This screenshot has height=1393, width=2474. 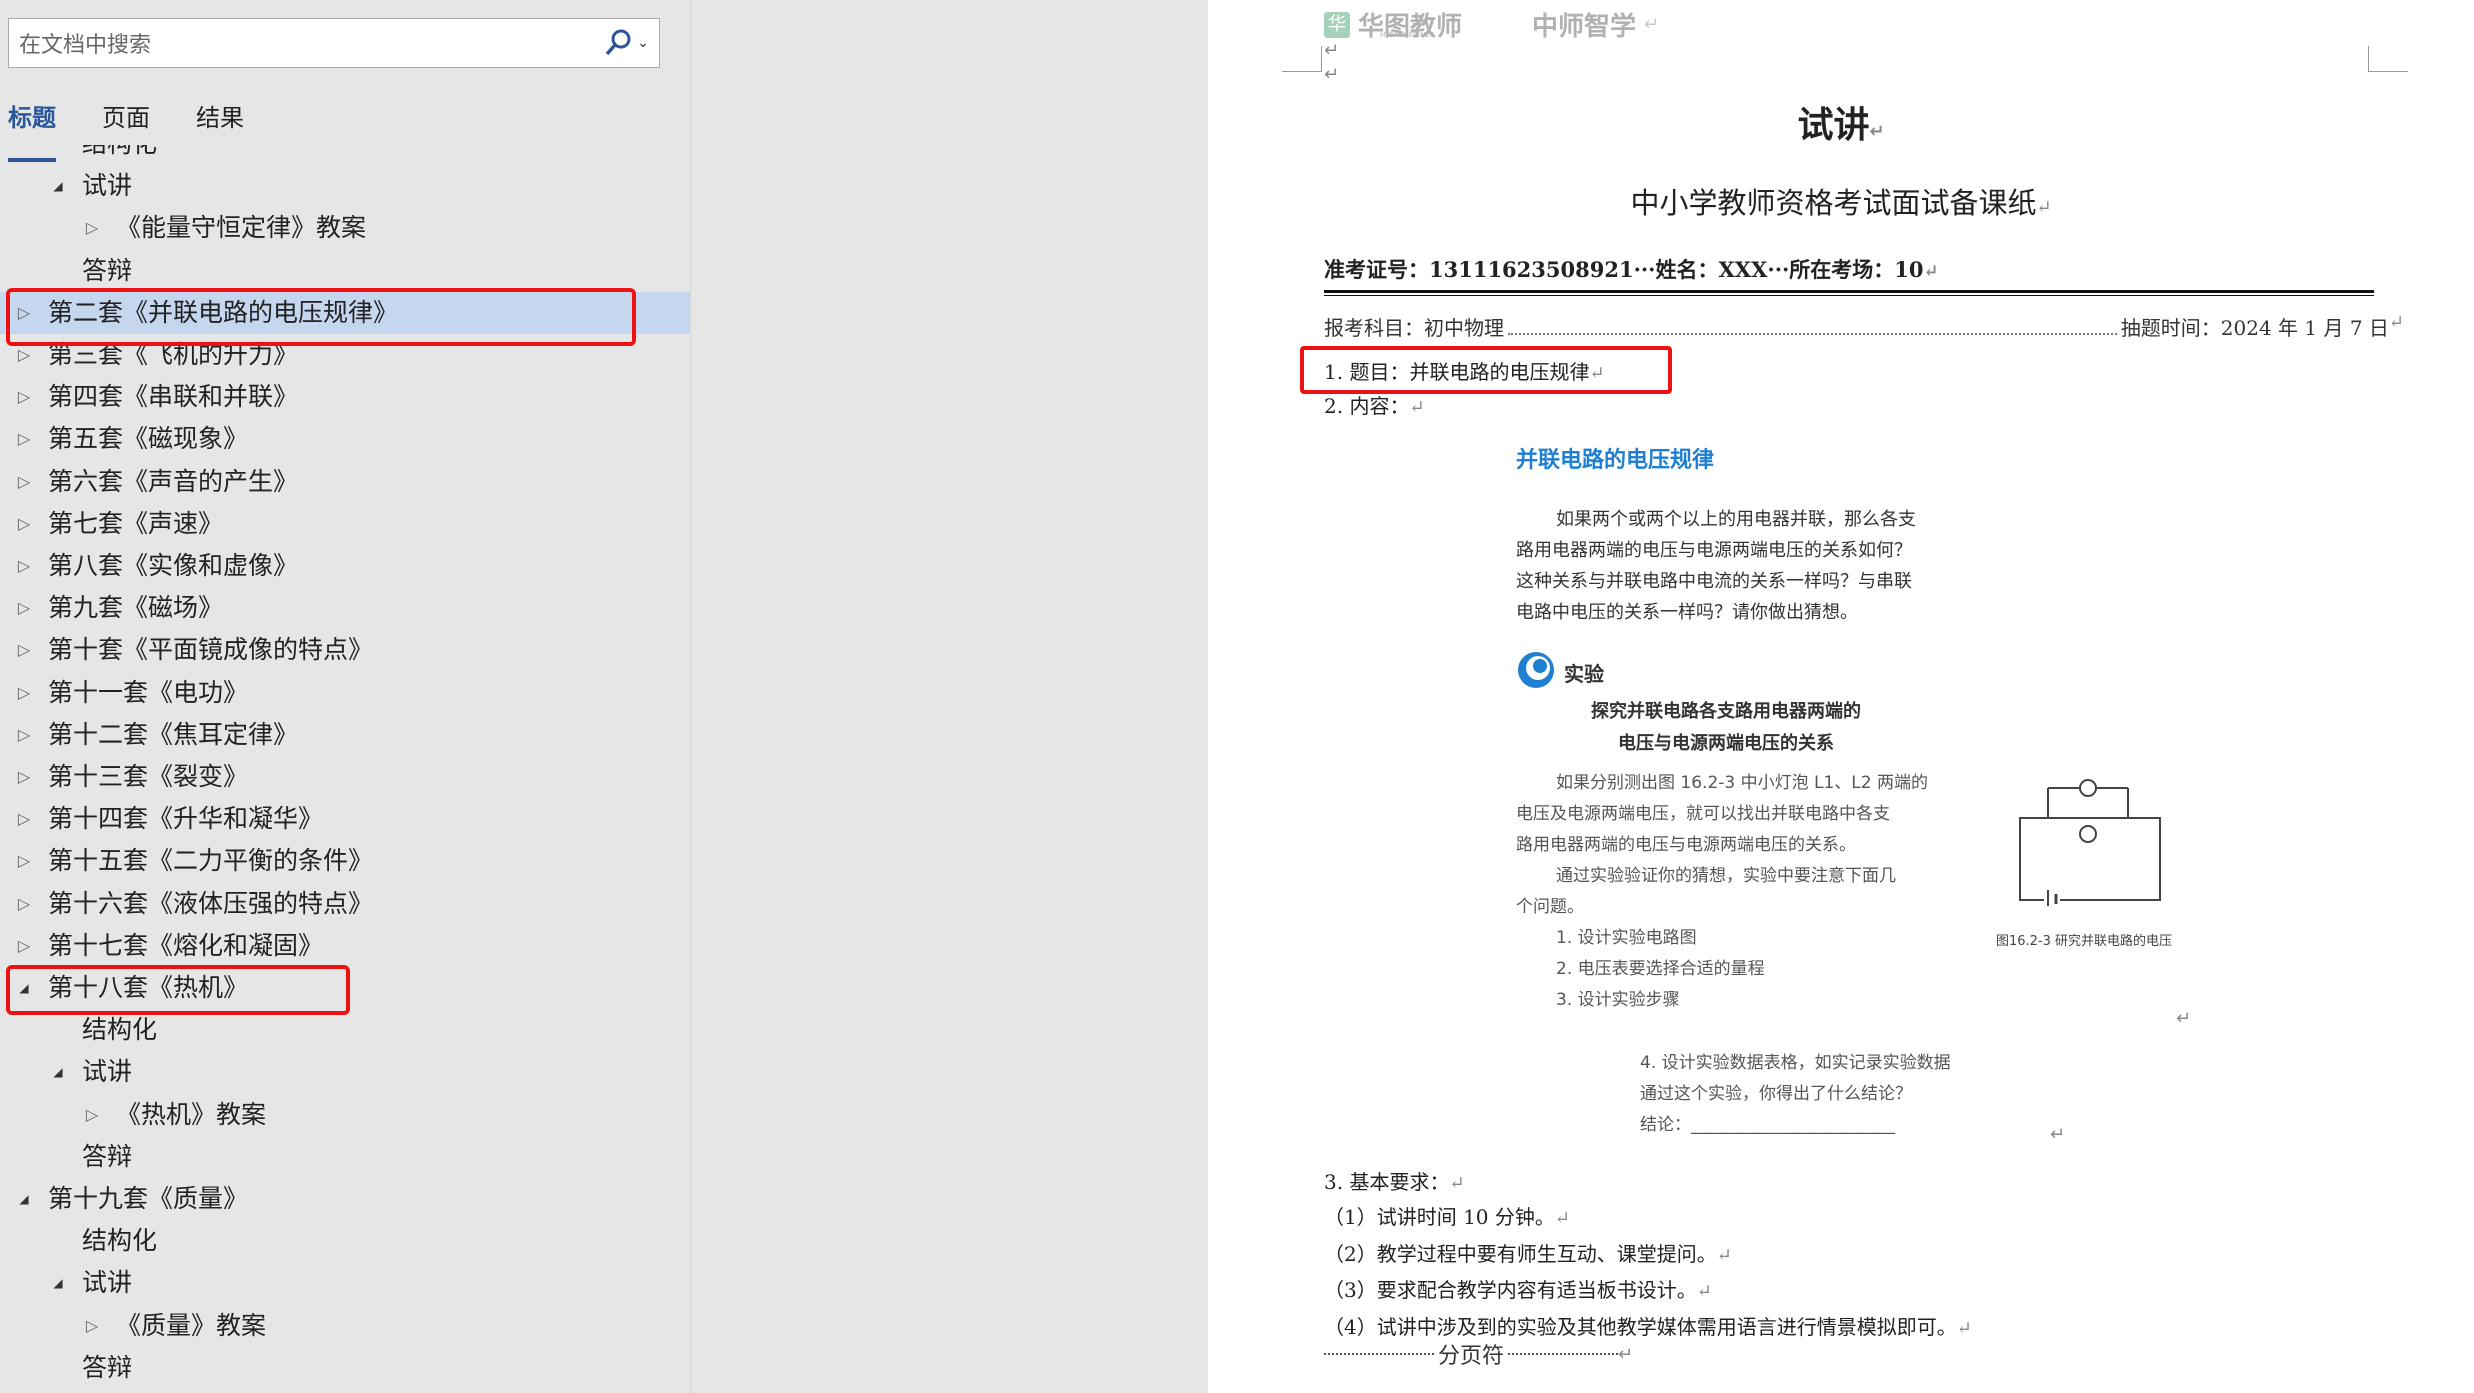 What do you see at coordinates (186, 945) in the screenshot?
I see `tree-item-label: 第十七套《熔化和凝固》` at bounding box center [186, 945].